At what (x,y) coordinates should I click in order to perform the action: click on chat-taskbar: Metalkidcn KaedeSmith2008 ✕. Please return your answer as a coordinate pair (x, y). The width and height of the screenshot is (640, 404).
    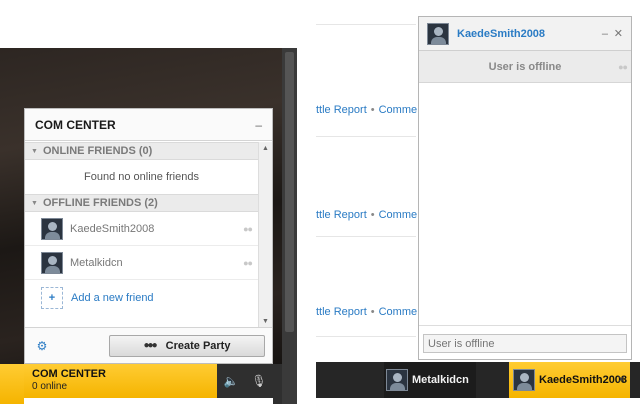
    Looking at the image, I should click on (478, 380).